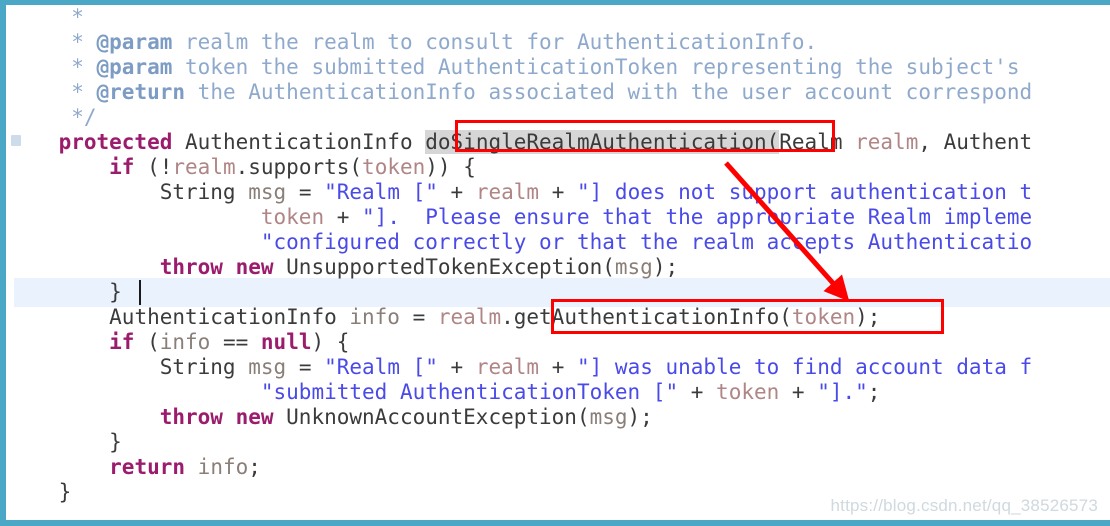 Image resolution: width=1110 pixels, height=526 pixels. I want to click on code-token: null, so click(286, 342).